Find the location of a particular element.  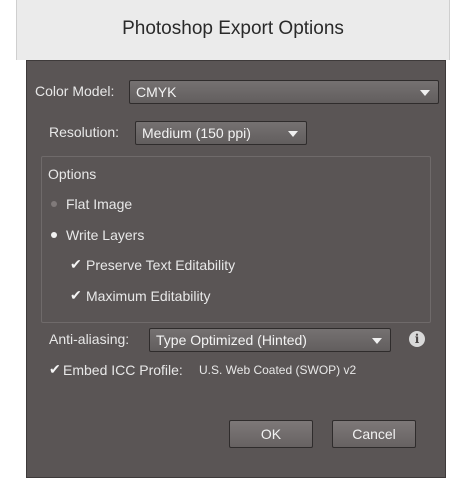

window-title: Photoshop Export Options is located at coordinates (233, 28).